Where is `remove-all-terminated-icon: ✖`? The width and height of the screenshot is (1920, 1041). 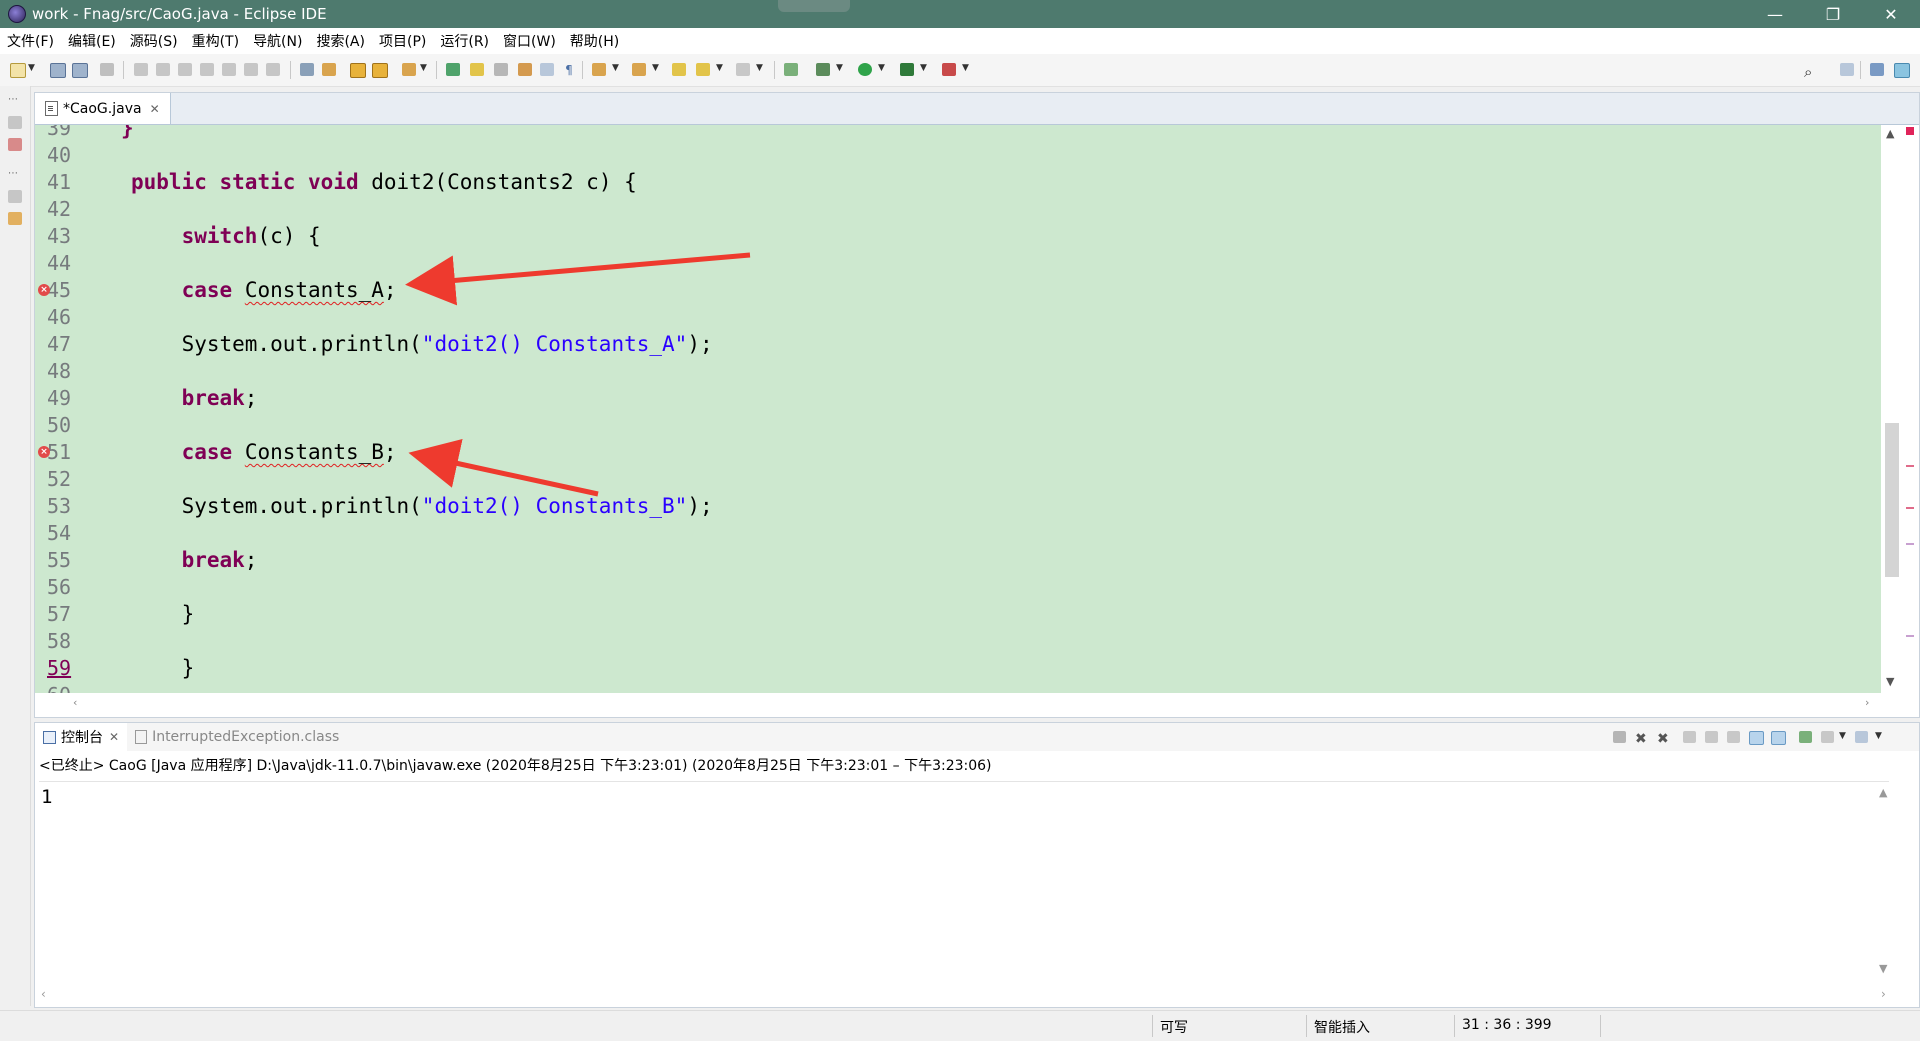
remove-all-terminated-icon: ✖ is located at coordinates (1663, 739).